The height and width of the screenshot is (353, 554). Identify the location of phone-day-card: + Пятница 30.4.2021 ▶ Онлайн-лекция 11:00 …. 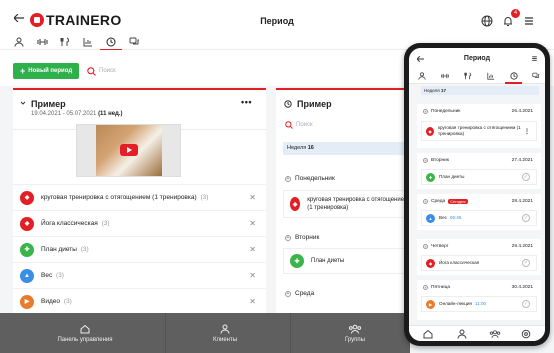
(479, 300).